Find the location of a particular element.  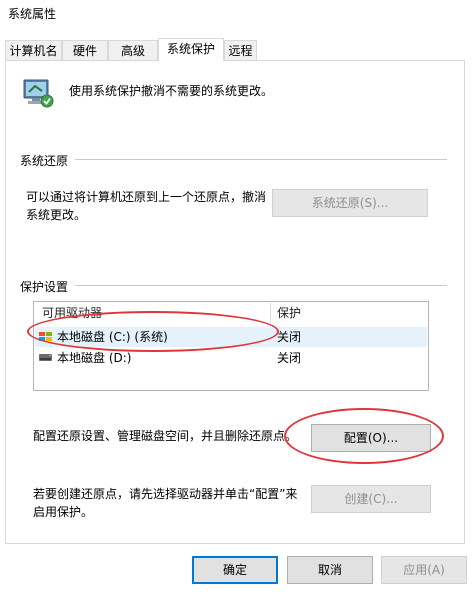

drive-name: 本地磁盘 (D:) is located at coordinates (94, 358).